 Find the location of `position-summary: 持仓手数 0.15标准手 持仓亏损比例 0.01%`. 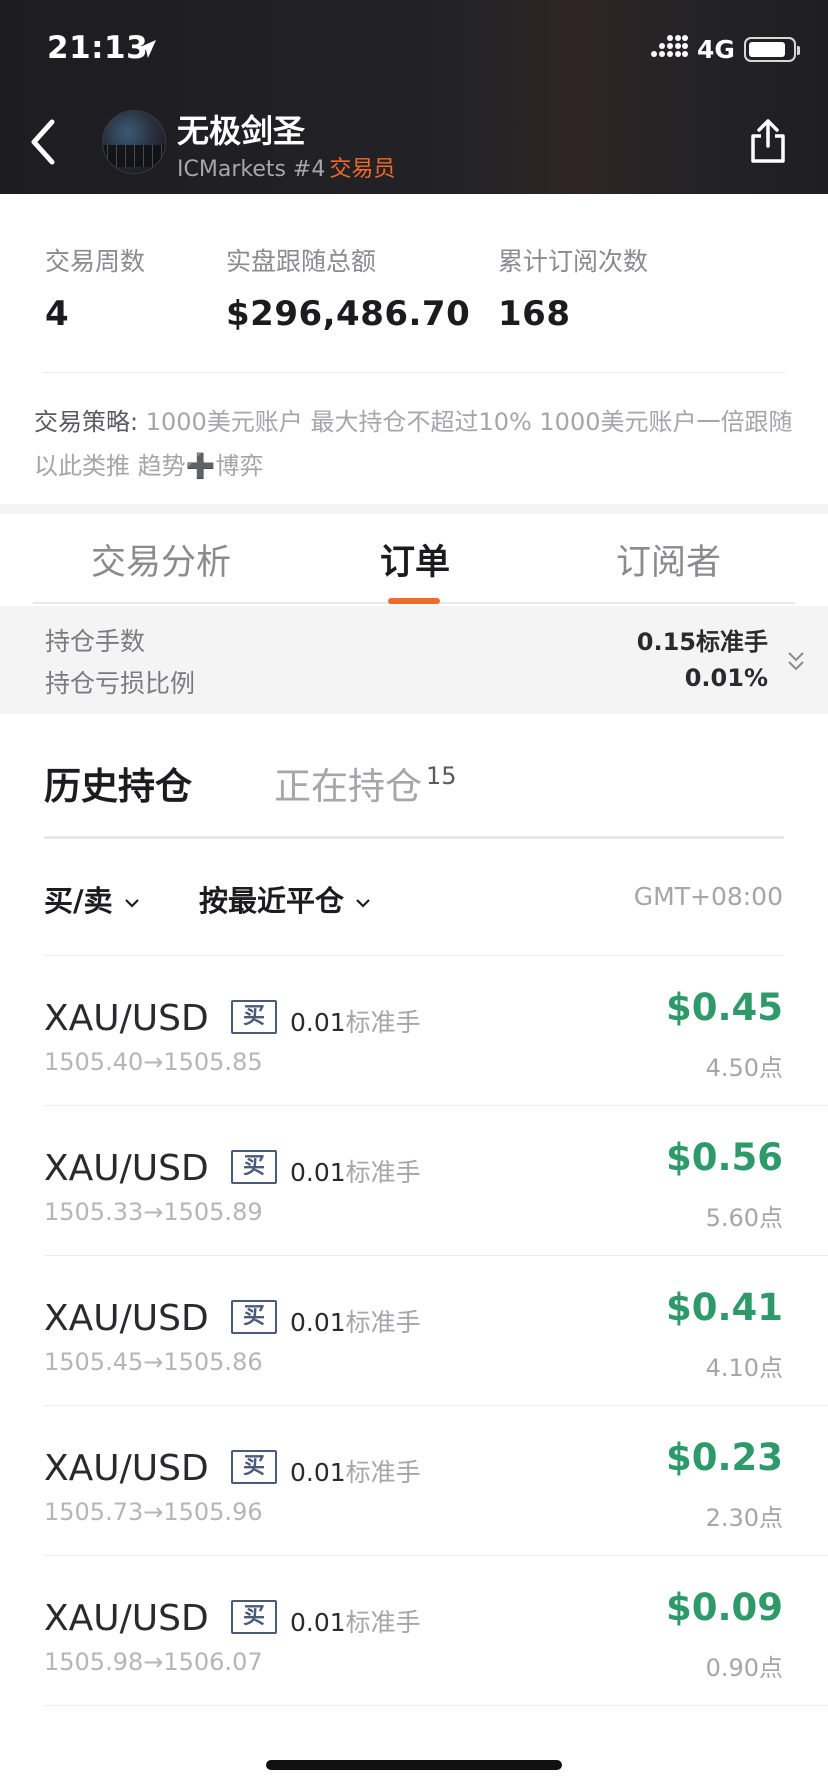

position-summary: 持仓手数 0.15标准手 持仓亏损比例 0.01% is located at coordinates (414, 660).